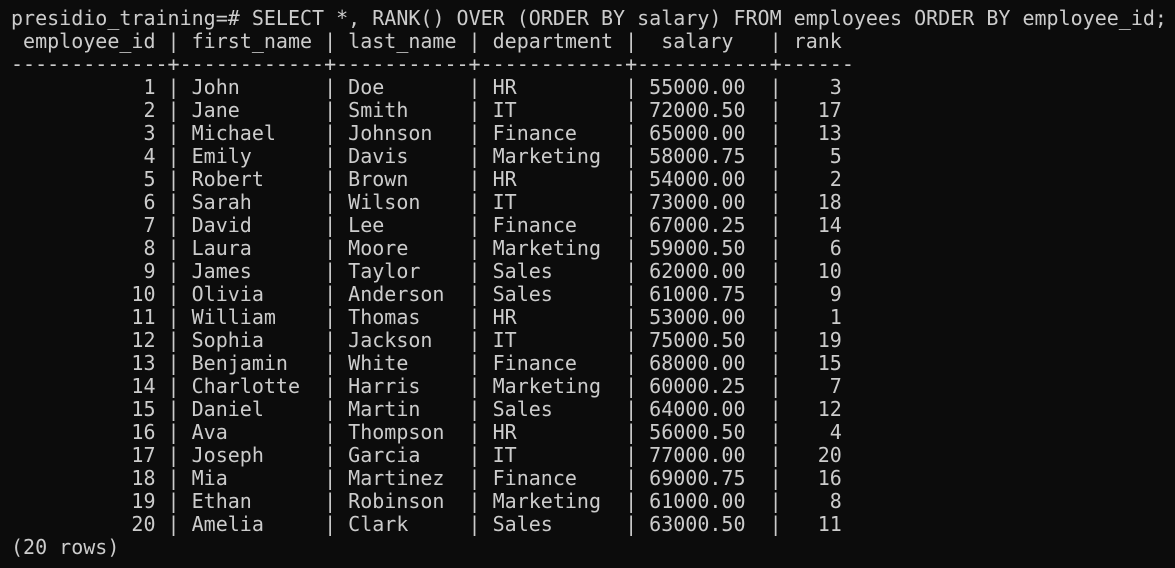  What do you see at coordinates (65, 547) in the screenshot?
I see `row-count-footer: (20 rows)` at bounding box center [65, 547].